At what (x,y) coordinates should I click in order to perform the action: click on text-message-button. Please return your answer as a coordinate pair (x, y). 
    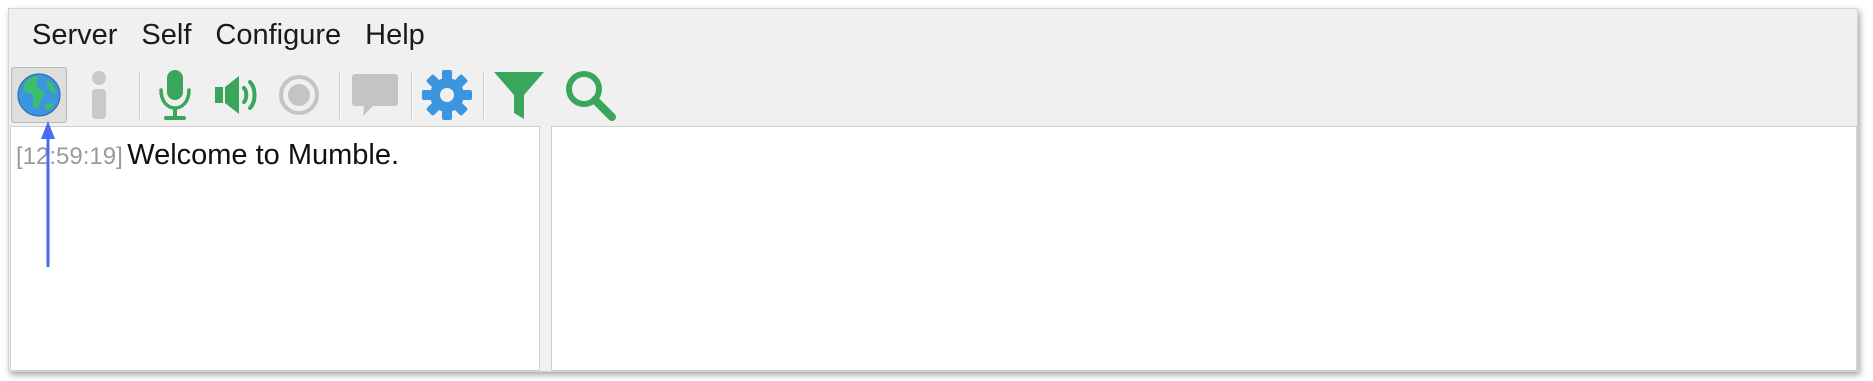
    Looking at the image, I should click on (375, 95).